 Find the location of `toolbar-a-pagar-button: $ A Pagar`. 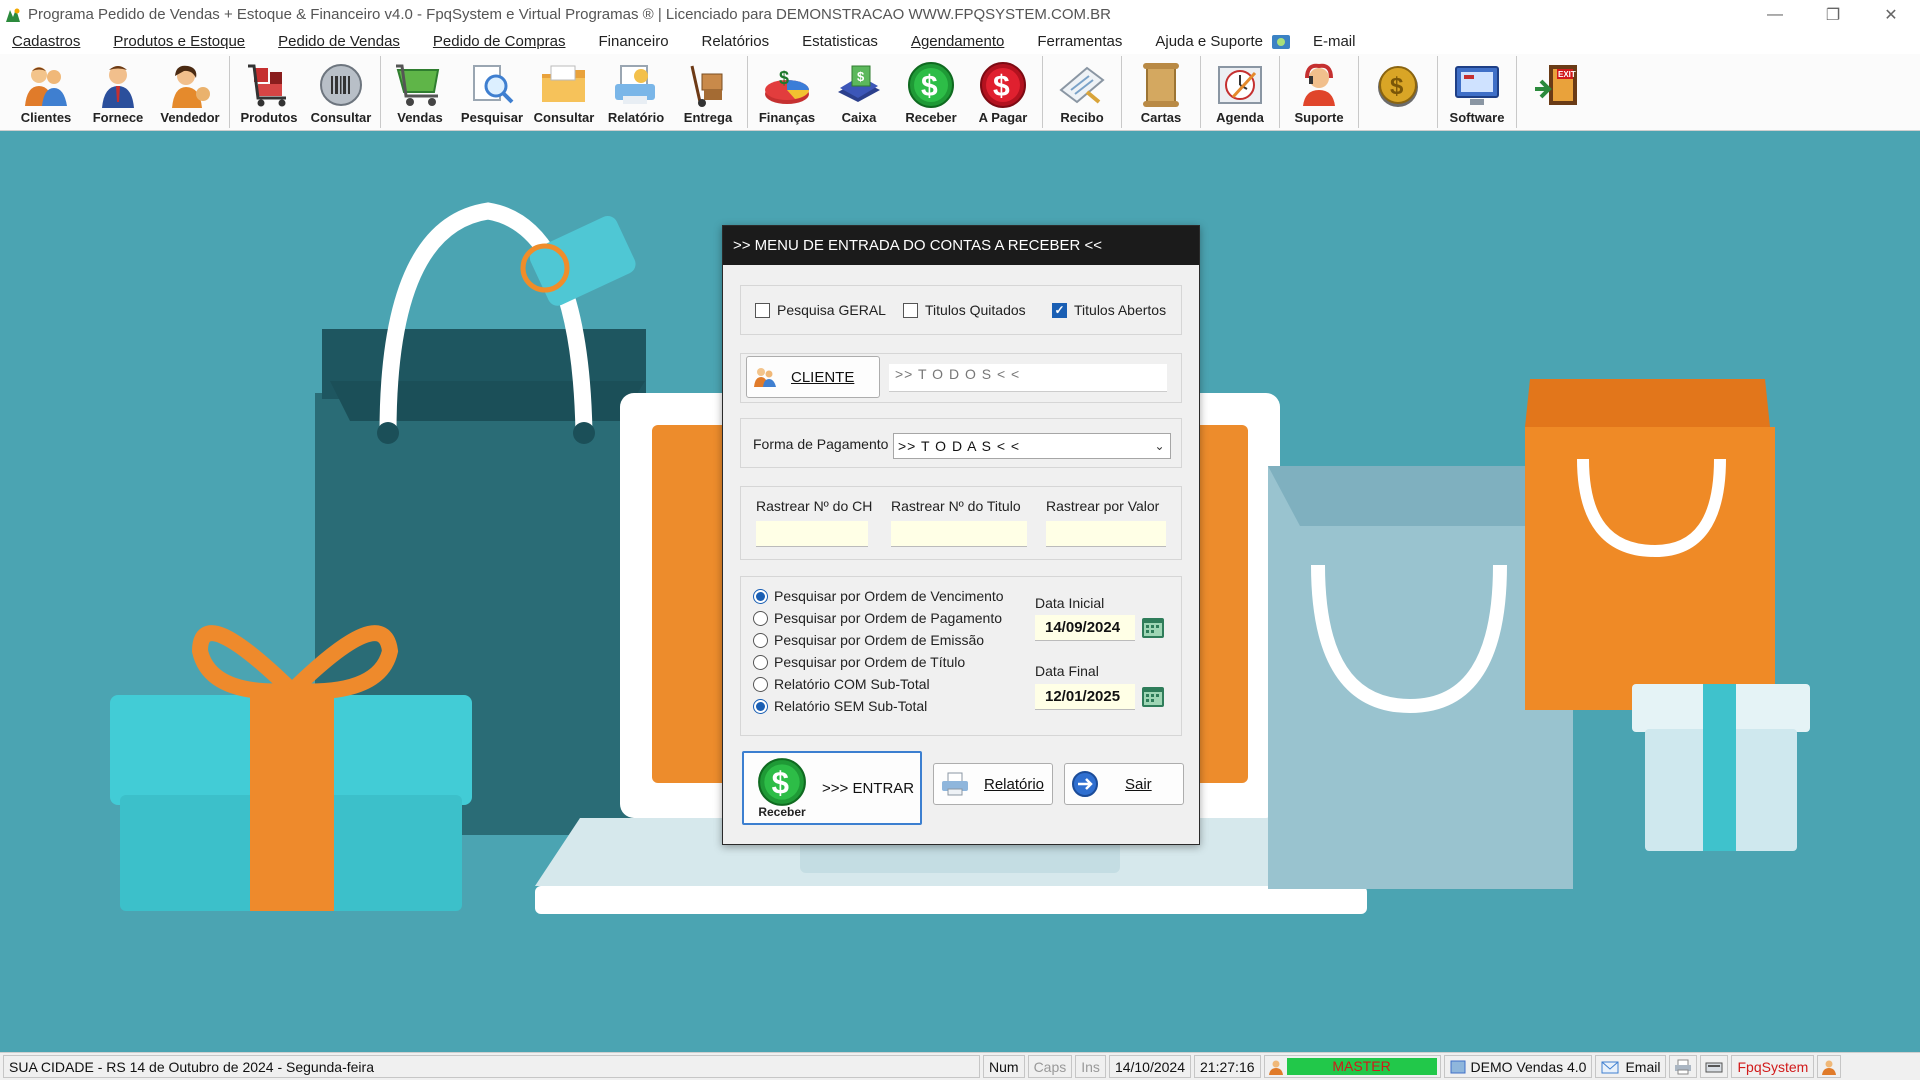

toolbar-a-pagar-button: $ A Pagar is located at coordinates (1003, 91).